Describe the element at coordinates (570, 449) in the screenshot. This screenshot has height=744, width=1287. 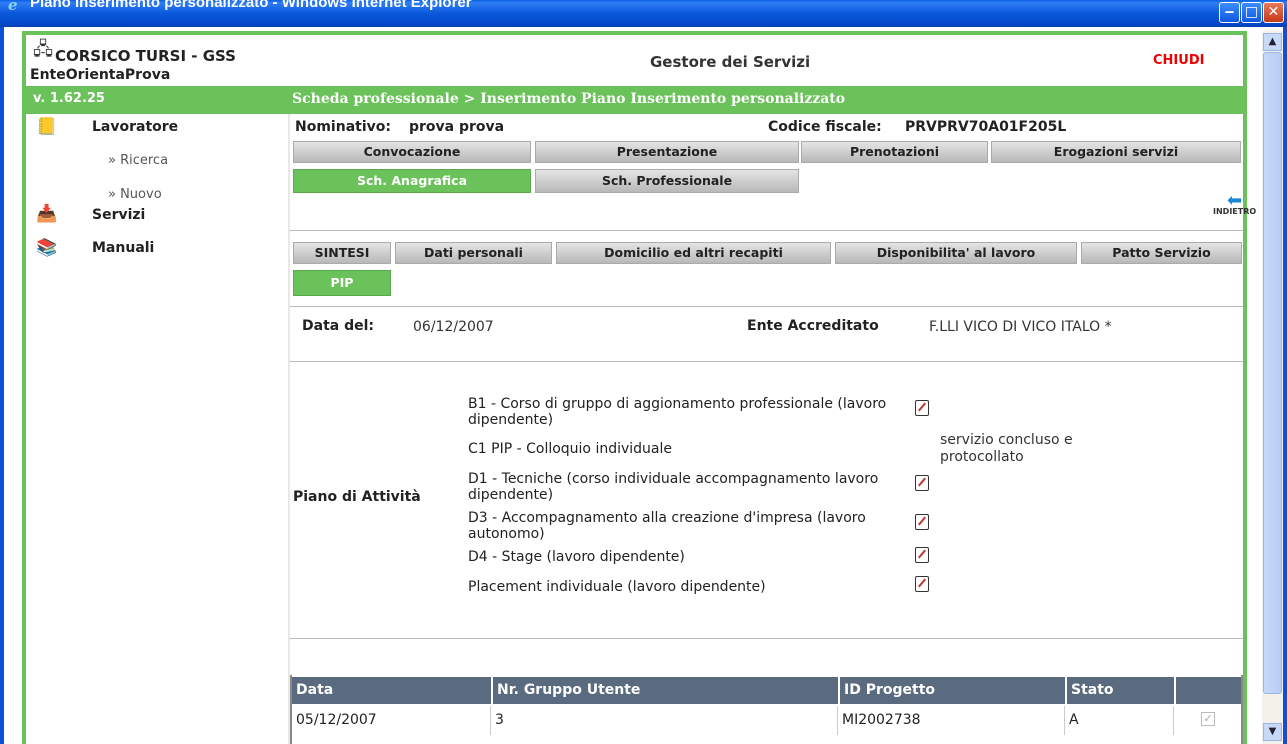
I see `activity-c1: C1 PIP - Colloquio individuale` at that location.